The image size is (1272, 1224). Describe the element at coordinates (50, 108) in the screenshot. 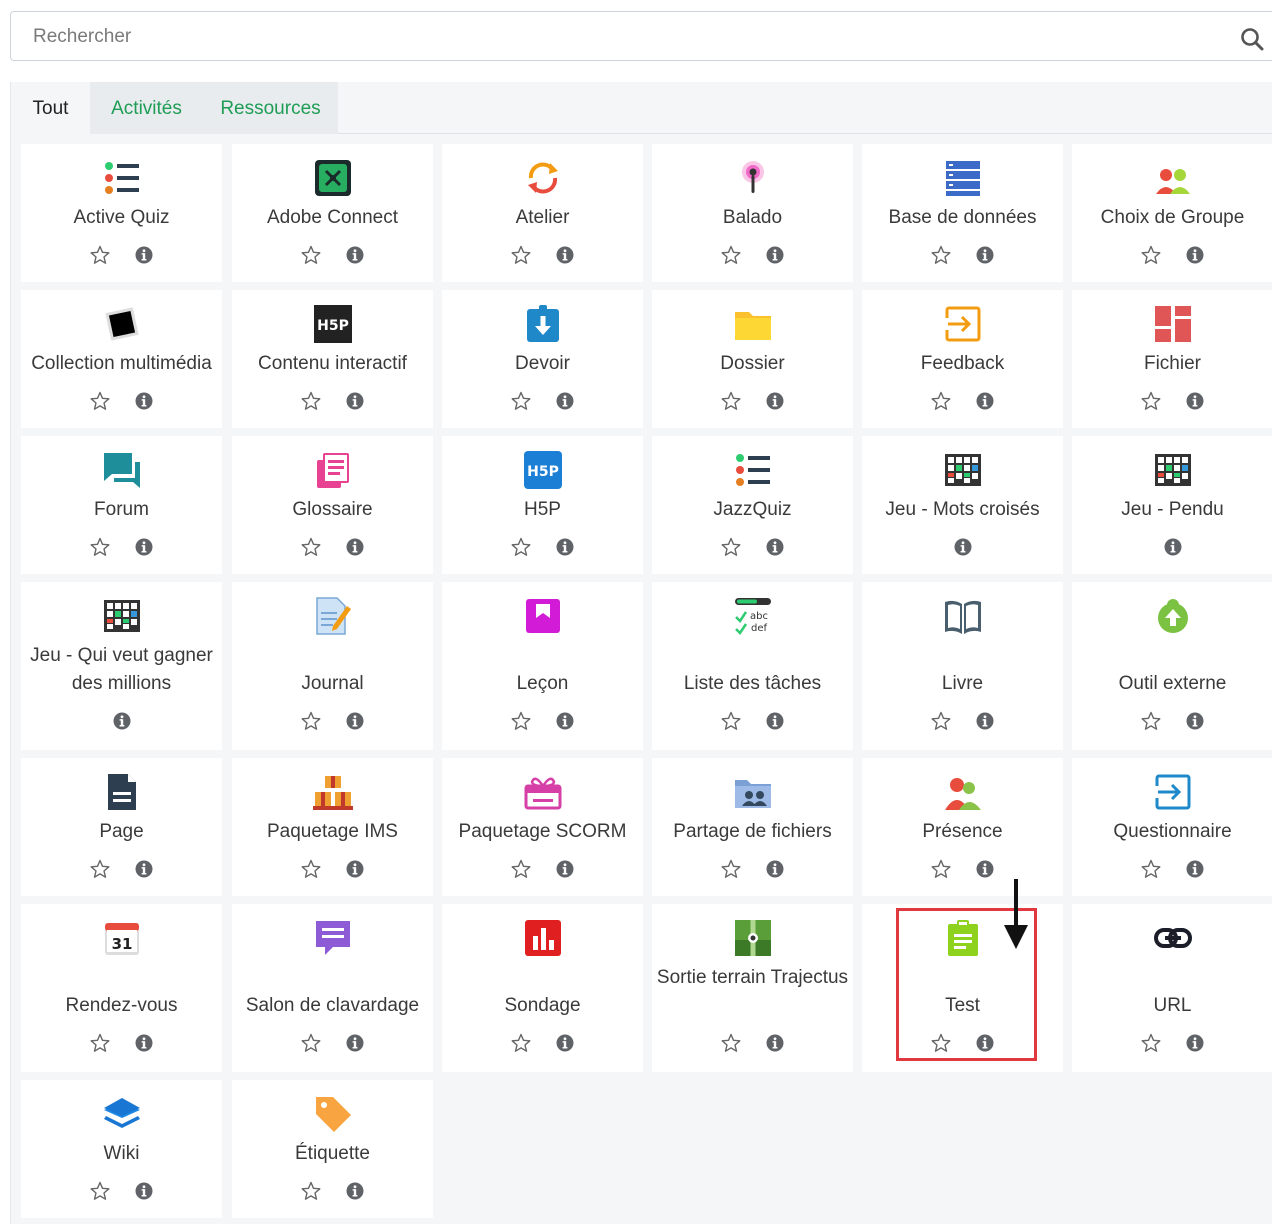

I see `tab-all: Tout` at that location.